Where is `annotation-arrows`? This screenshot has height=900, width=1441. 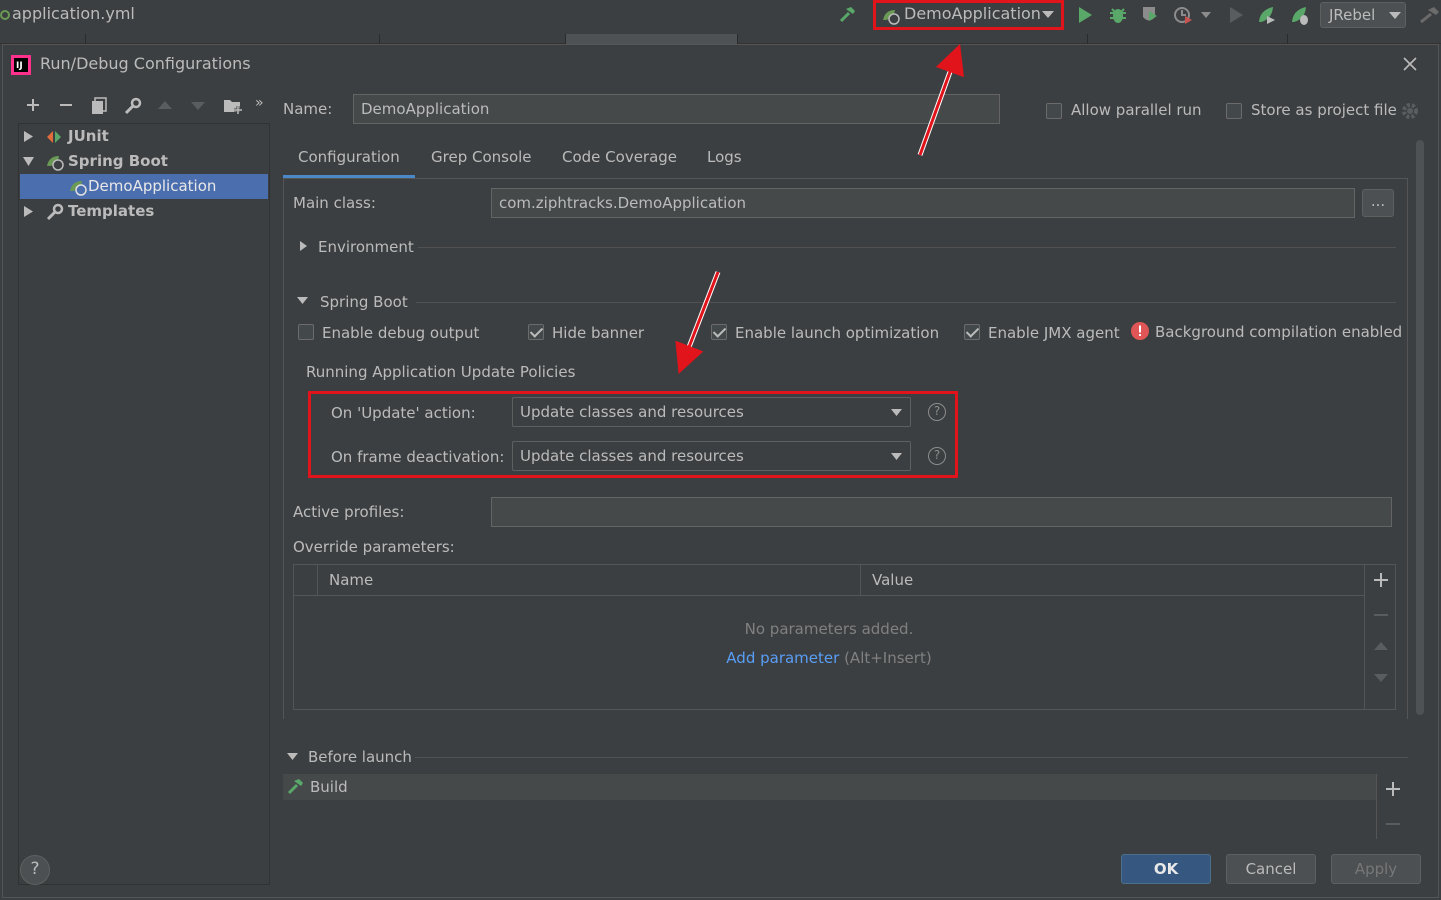
annotation-arrows is located at coordinates (820, 208).